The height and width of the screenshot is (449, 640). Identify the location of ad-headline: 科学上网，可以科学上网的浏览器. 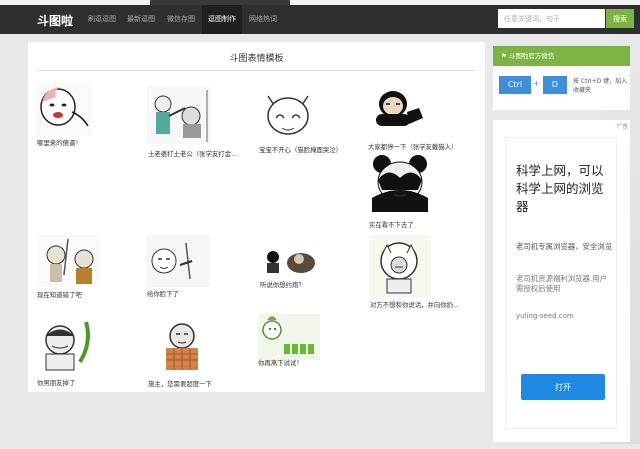
(560, 188).